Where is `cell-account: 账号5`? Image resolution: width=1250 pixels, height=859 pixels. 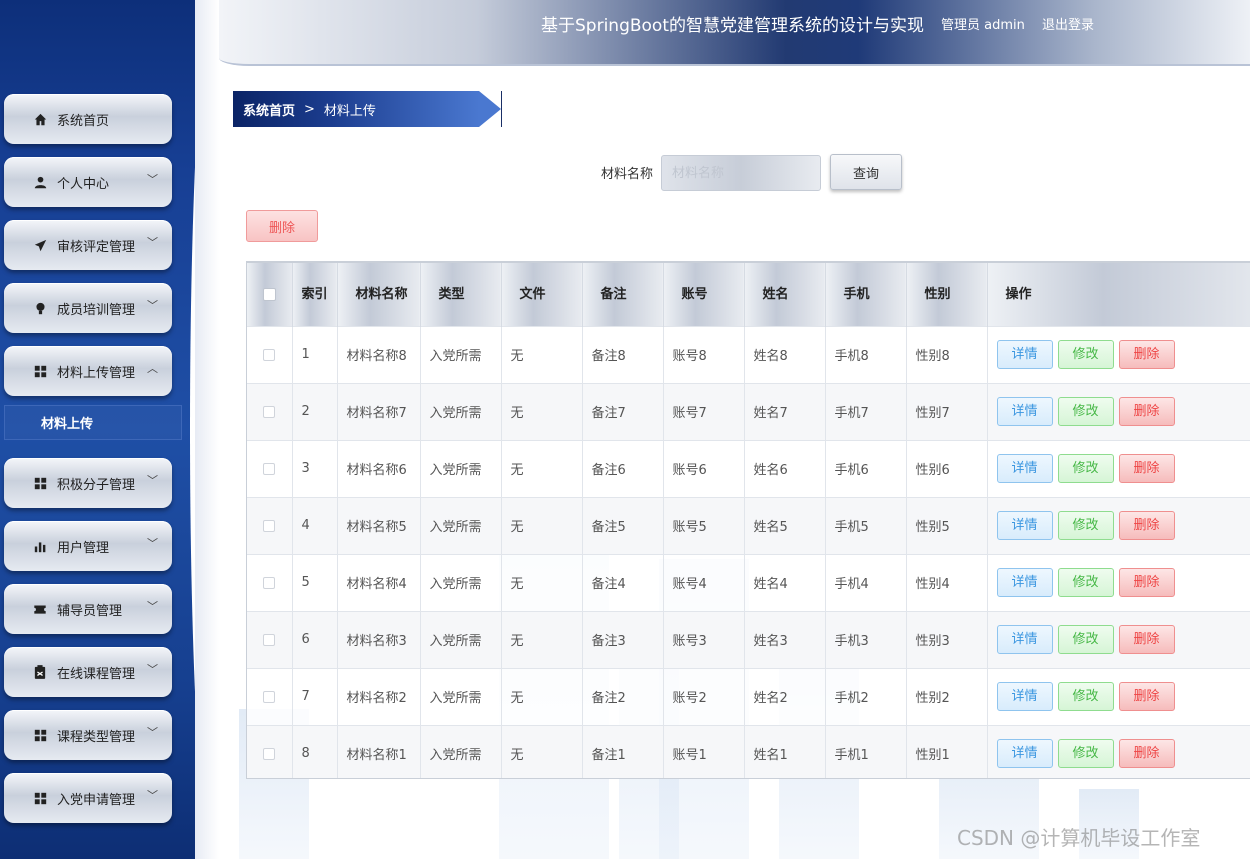 cell-account: 账号5 is located at coordinates (704, 525).